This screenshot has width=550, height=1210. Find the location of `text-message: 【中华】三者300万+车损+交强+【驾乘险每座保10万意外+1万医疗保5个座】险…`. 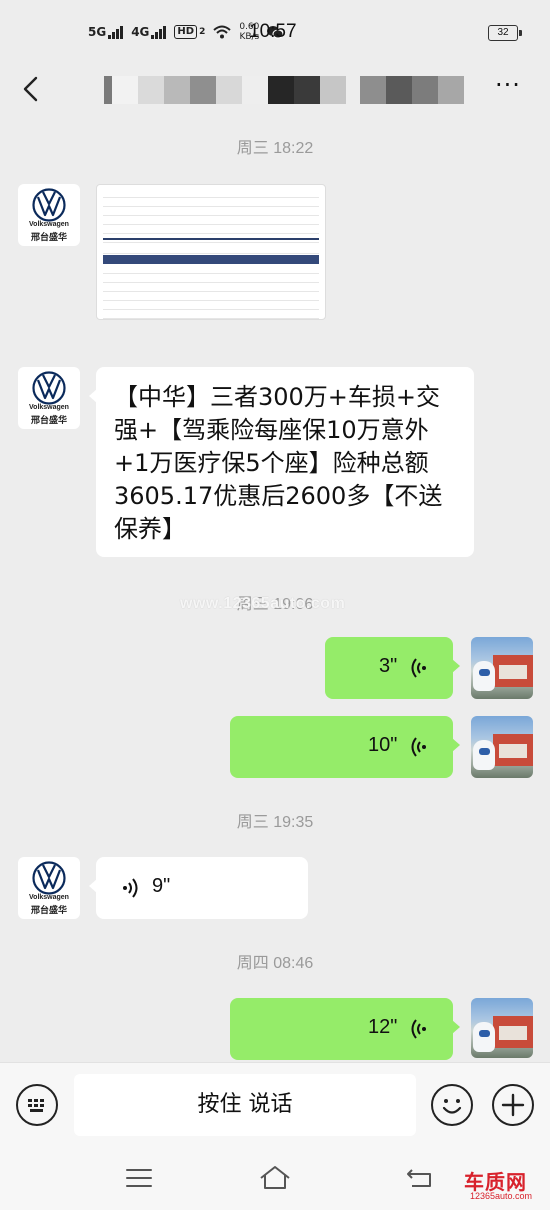

text-message: 【中华】三者300万+车损+交强+【驾乘险每座保10万意外+1万医疗保5个座】险… is located at coordinates (281, 462).